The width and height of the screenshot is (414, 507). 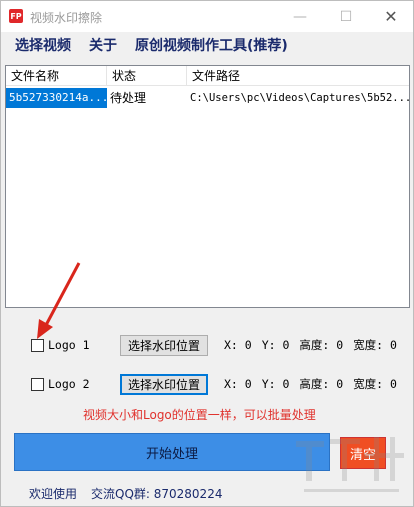 I want to click on footer-qq-group: 交流QQ群: 870280224, so click(x=157, y=494).